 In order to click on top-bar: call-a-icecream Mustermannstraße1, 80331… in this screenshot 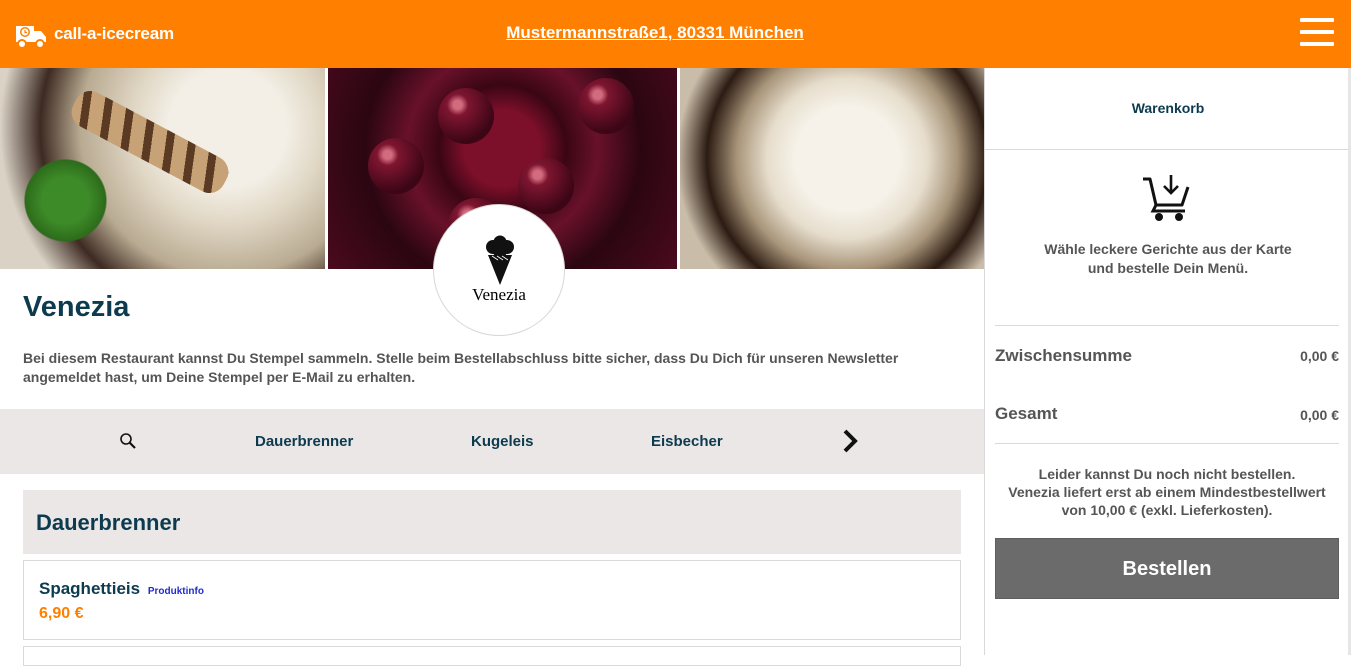, I will do `click(675, 34)`.